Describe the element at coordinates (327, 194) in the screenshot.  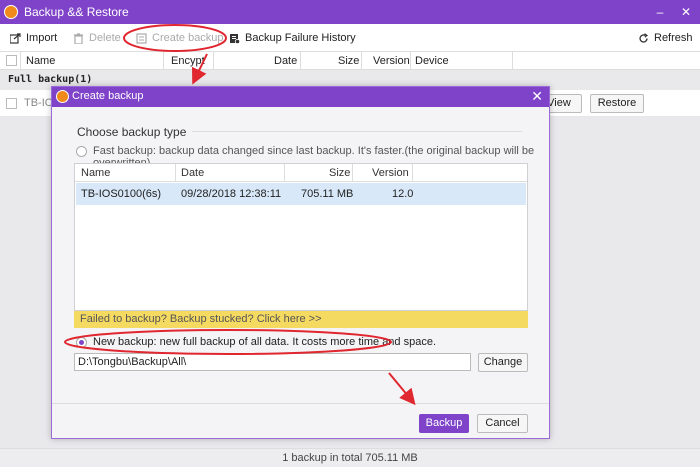
I see `list-item-size: 705.11 MB` at that location.